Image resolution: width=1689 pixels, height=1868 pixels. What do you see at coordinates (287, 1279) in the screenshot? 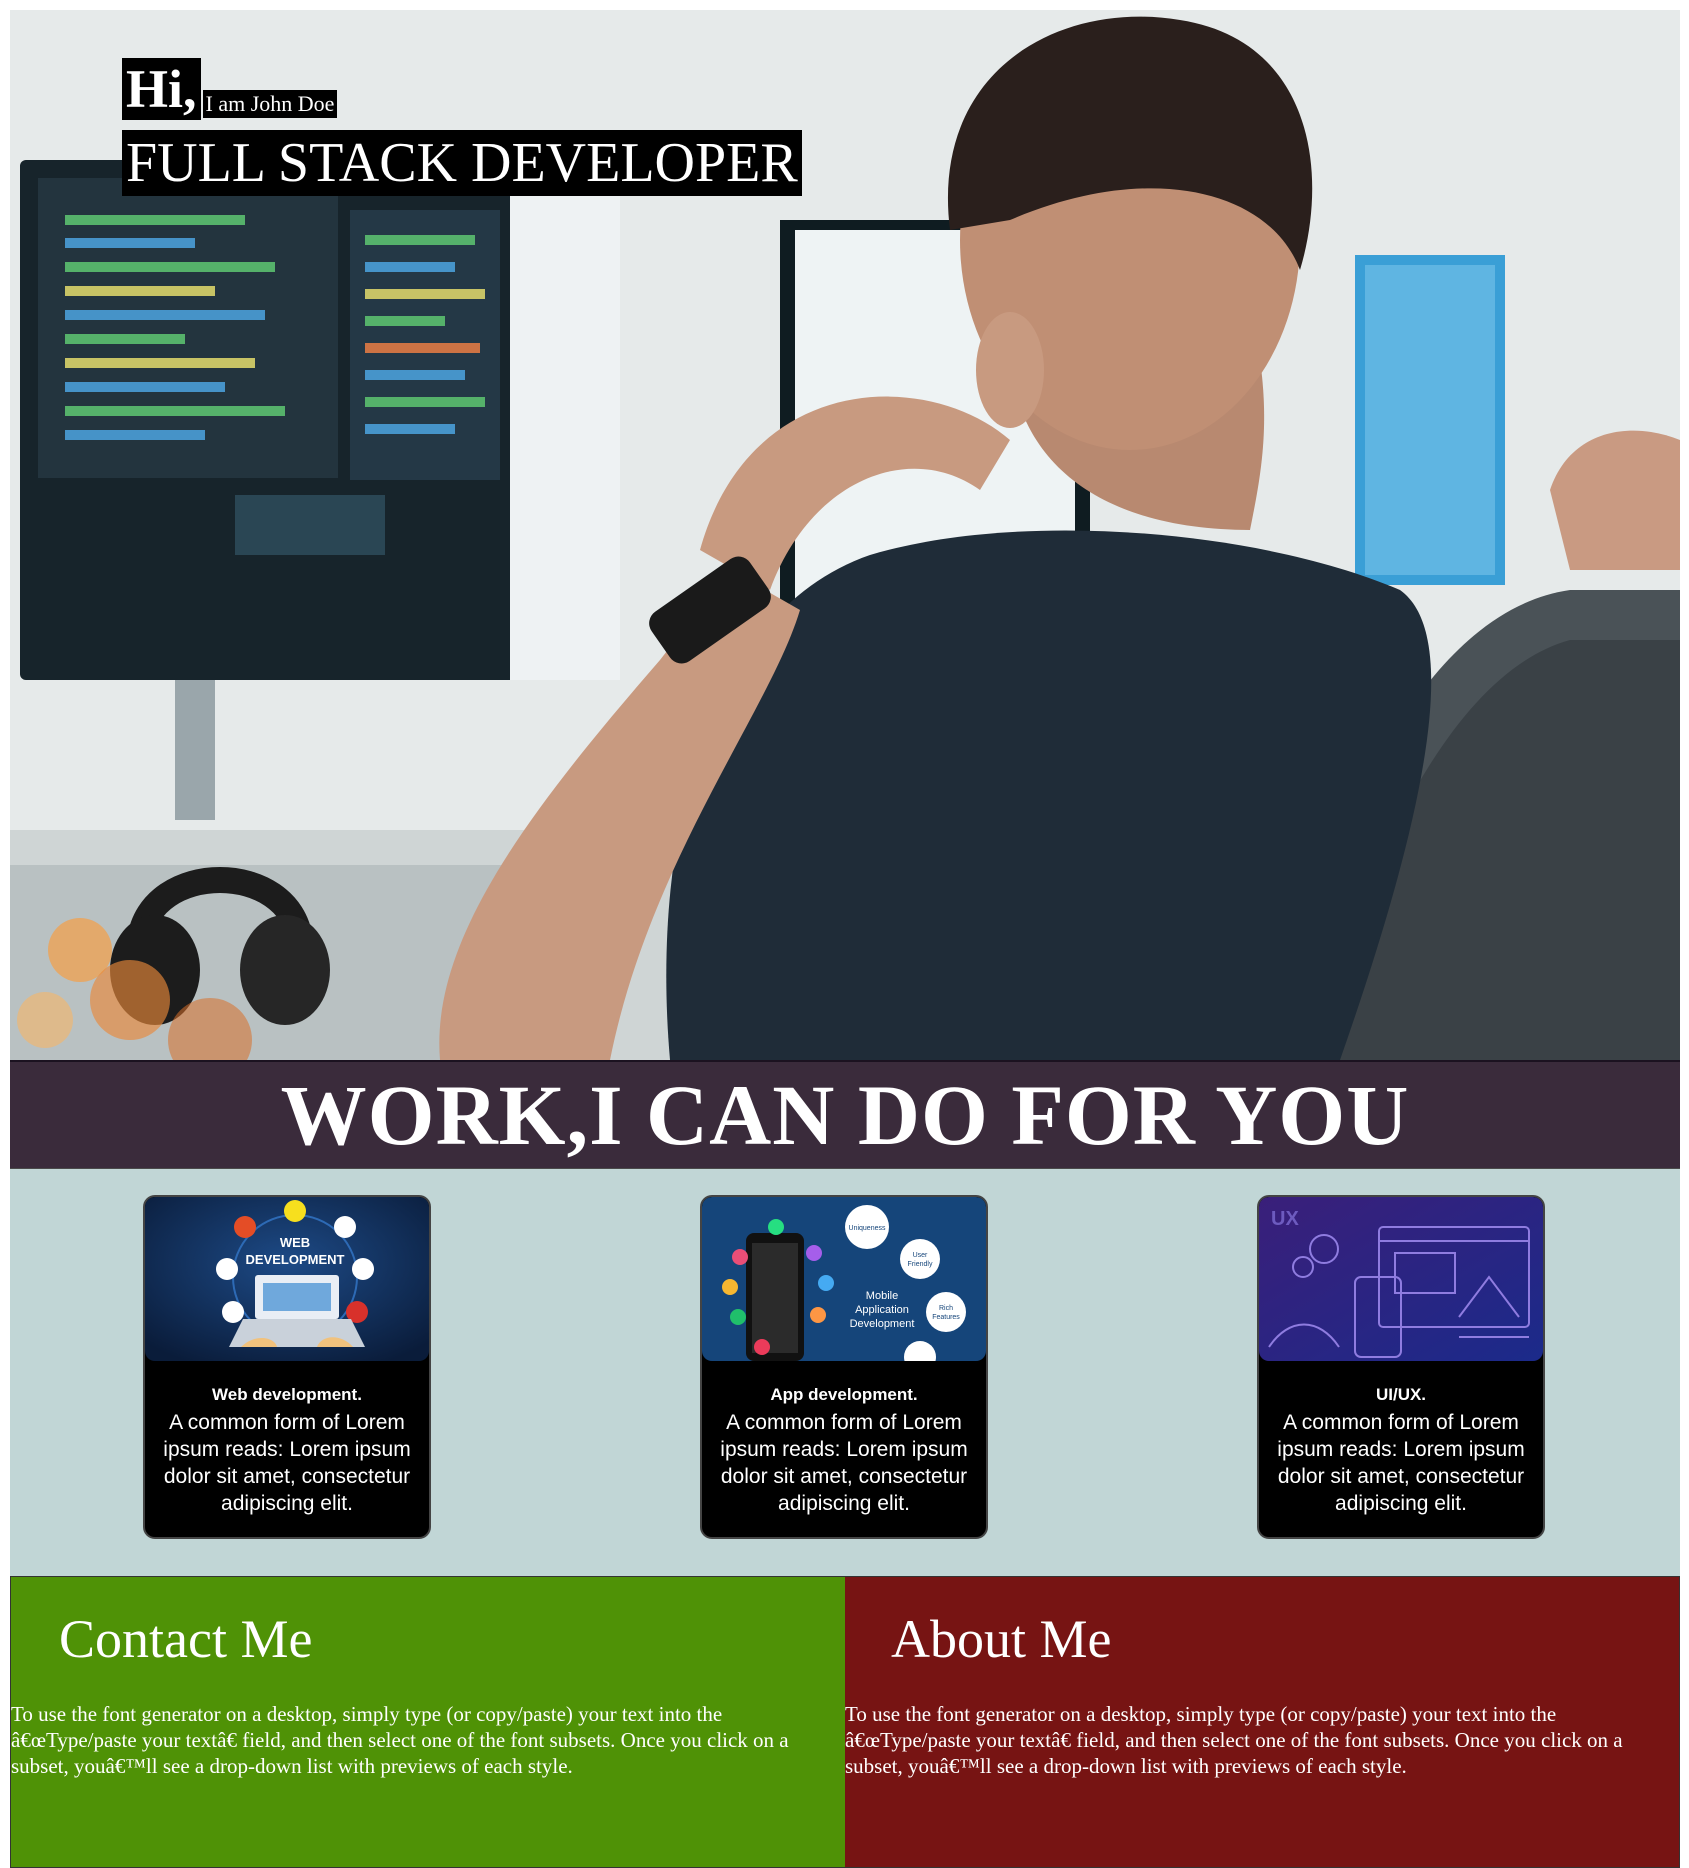
I see `web-development-image: WEB DEVELOPMENT` at bounding box center [287, 1279].